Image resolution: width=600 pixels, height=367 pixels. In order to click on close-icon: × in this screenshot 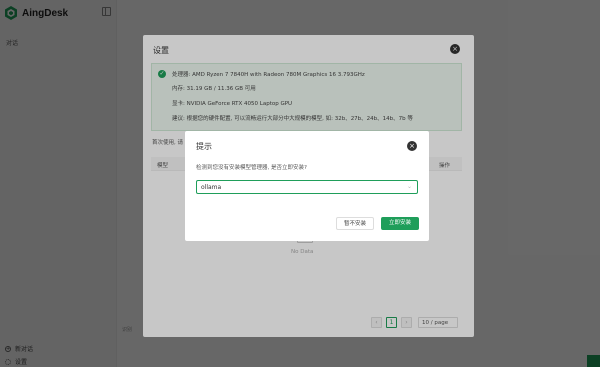, I will do `click(412, 146)`.